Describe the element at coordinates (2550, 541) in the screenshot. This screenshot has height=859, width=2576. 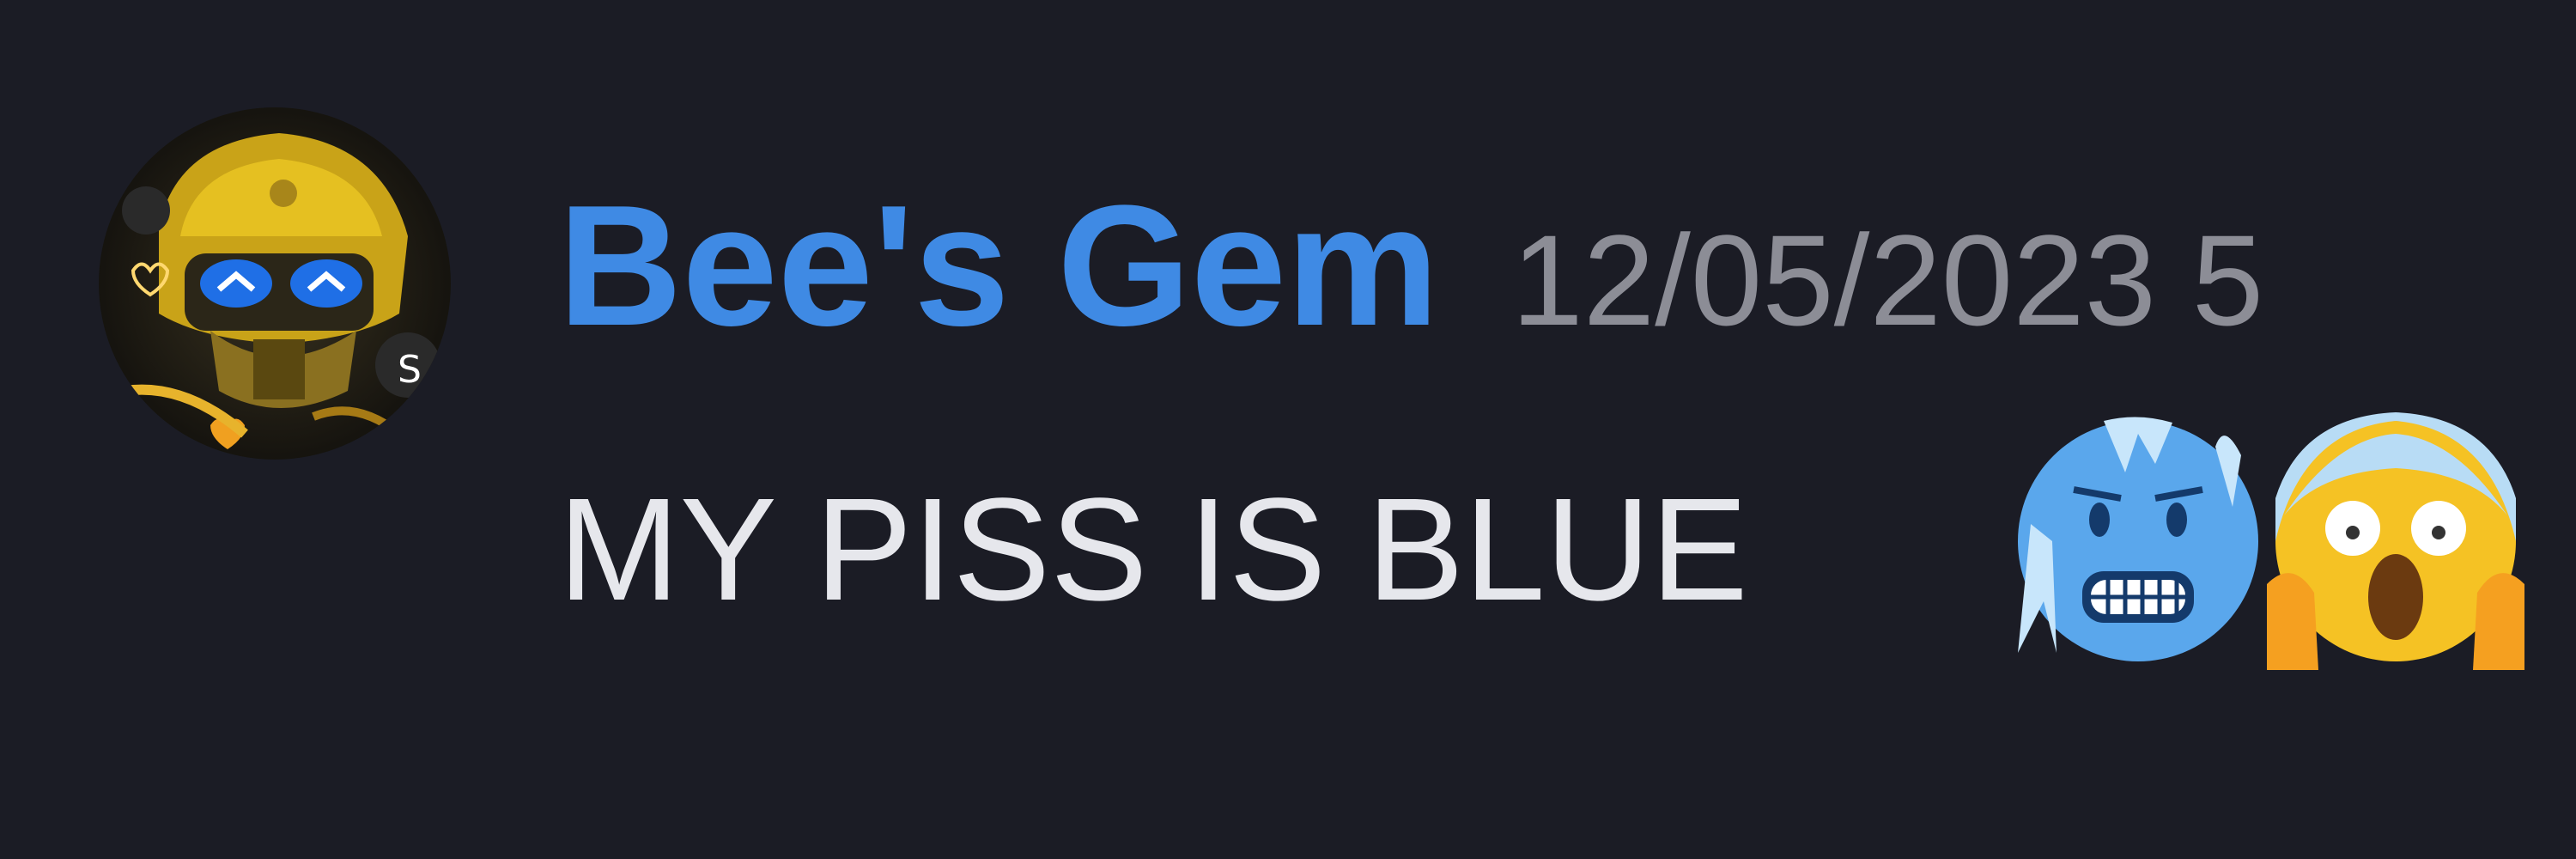
I see `purple-emoji-partial-icon` at that location.